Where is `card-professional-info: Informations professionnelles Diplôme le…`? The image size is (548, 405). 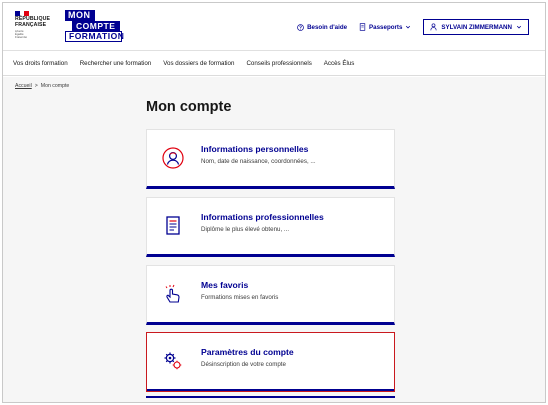 card-professional-info: Informations professionnelles Diplôme le… is located at coordinates (270, 227).